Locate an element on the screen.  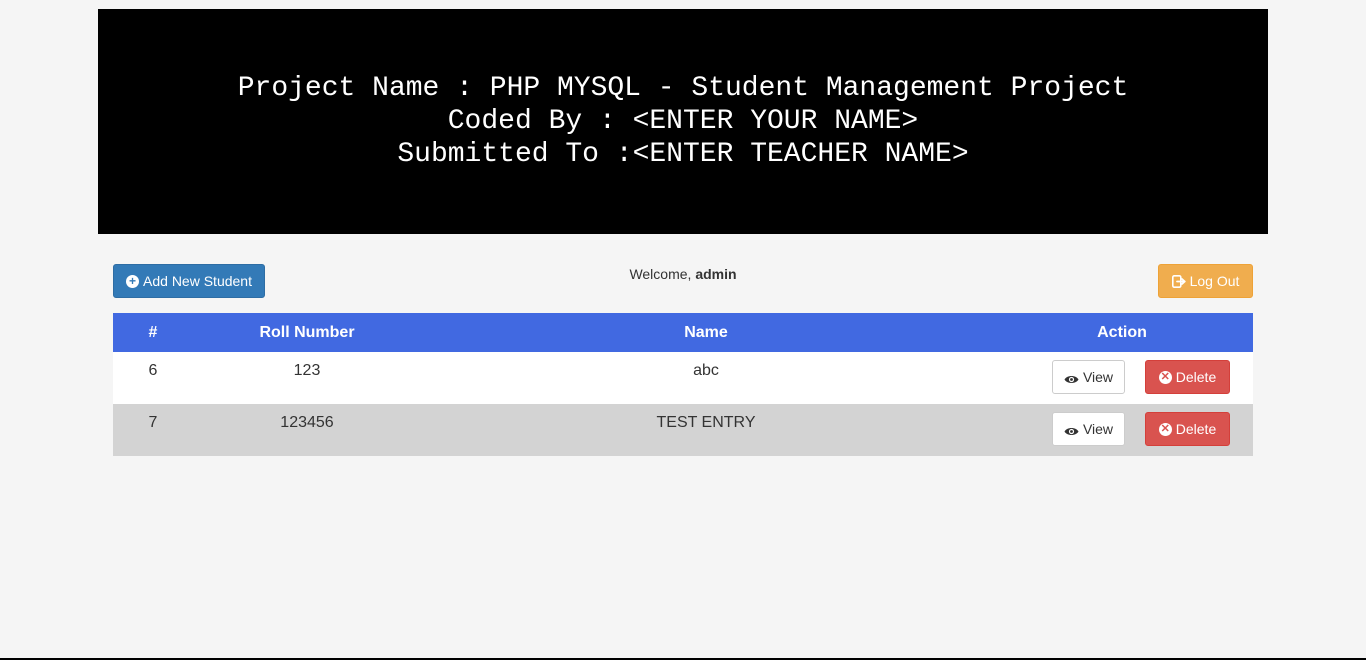
row-index: 6 is located at coordinates (153, 370).